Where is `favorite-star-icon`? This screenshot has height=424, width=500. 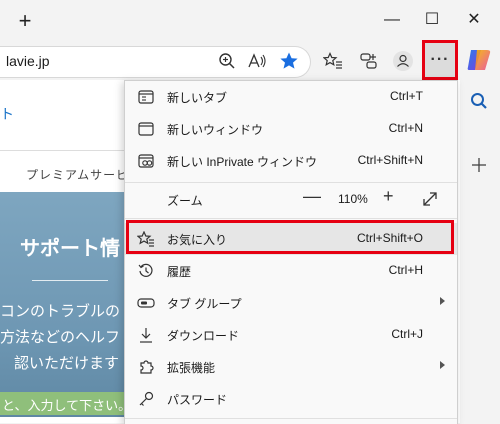 favorite-star-icon is located at coordinates (289, 61).